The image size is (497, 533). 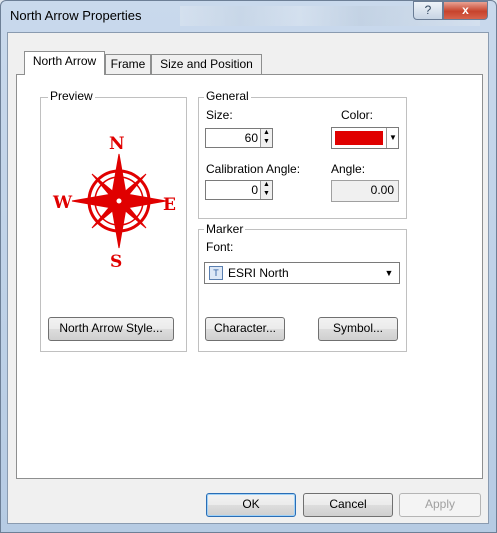 What do you see at coordinates (117, 144) in the screenshot?
I see `compass-n-label: N` at bounding box center [117, 144].